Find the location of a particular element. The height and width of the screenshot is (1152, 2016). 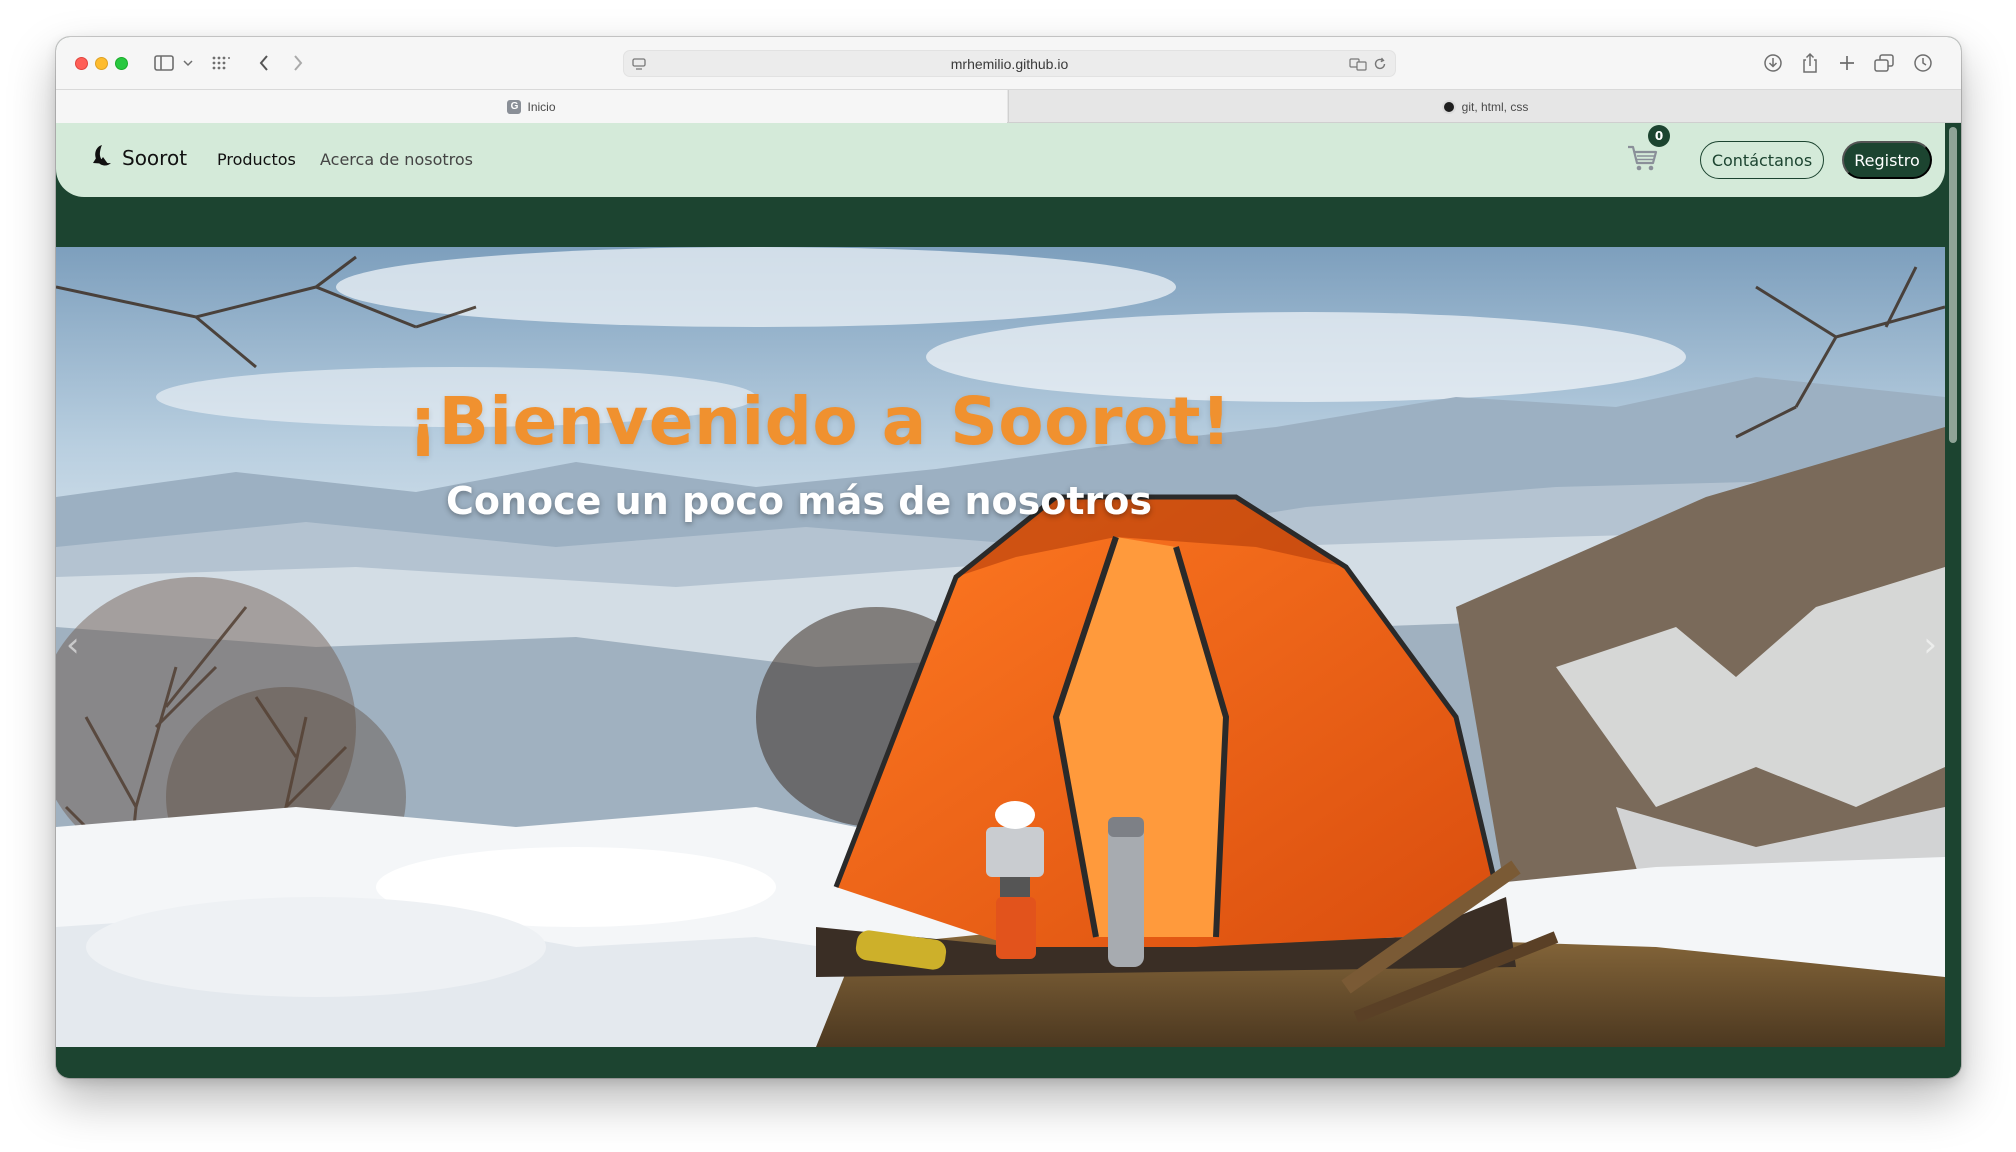

url-text: mrhemilio.github.io is located at coordinates (1009, 64).